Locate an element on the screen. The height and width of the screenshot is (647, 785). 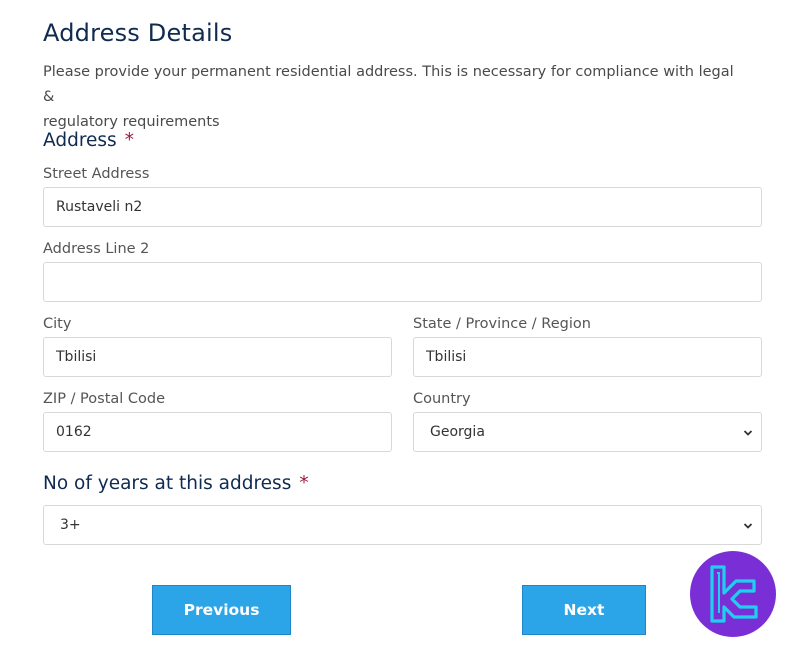
zip-input is located at coordinates (217, 432).